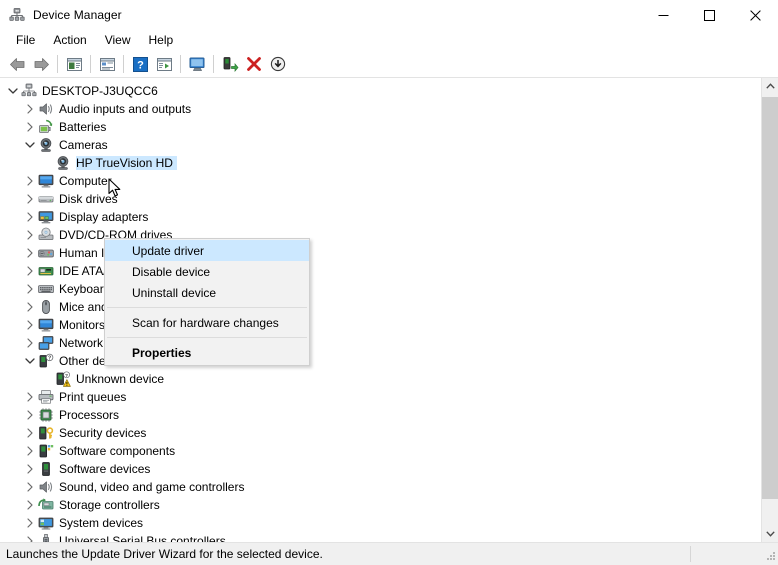 This screenshot has width=778, height=565. What do you see at coordinates (207, 337) in the screenshot?
I see `menu-separator` at bounding box center [207, 337].